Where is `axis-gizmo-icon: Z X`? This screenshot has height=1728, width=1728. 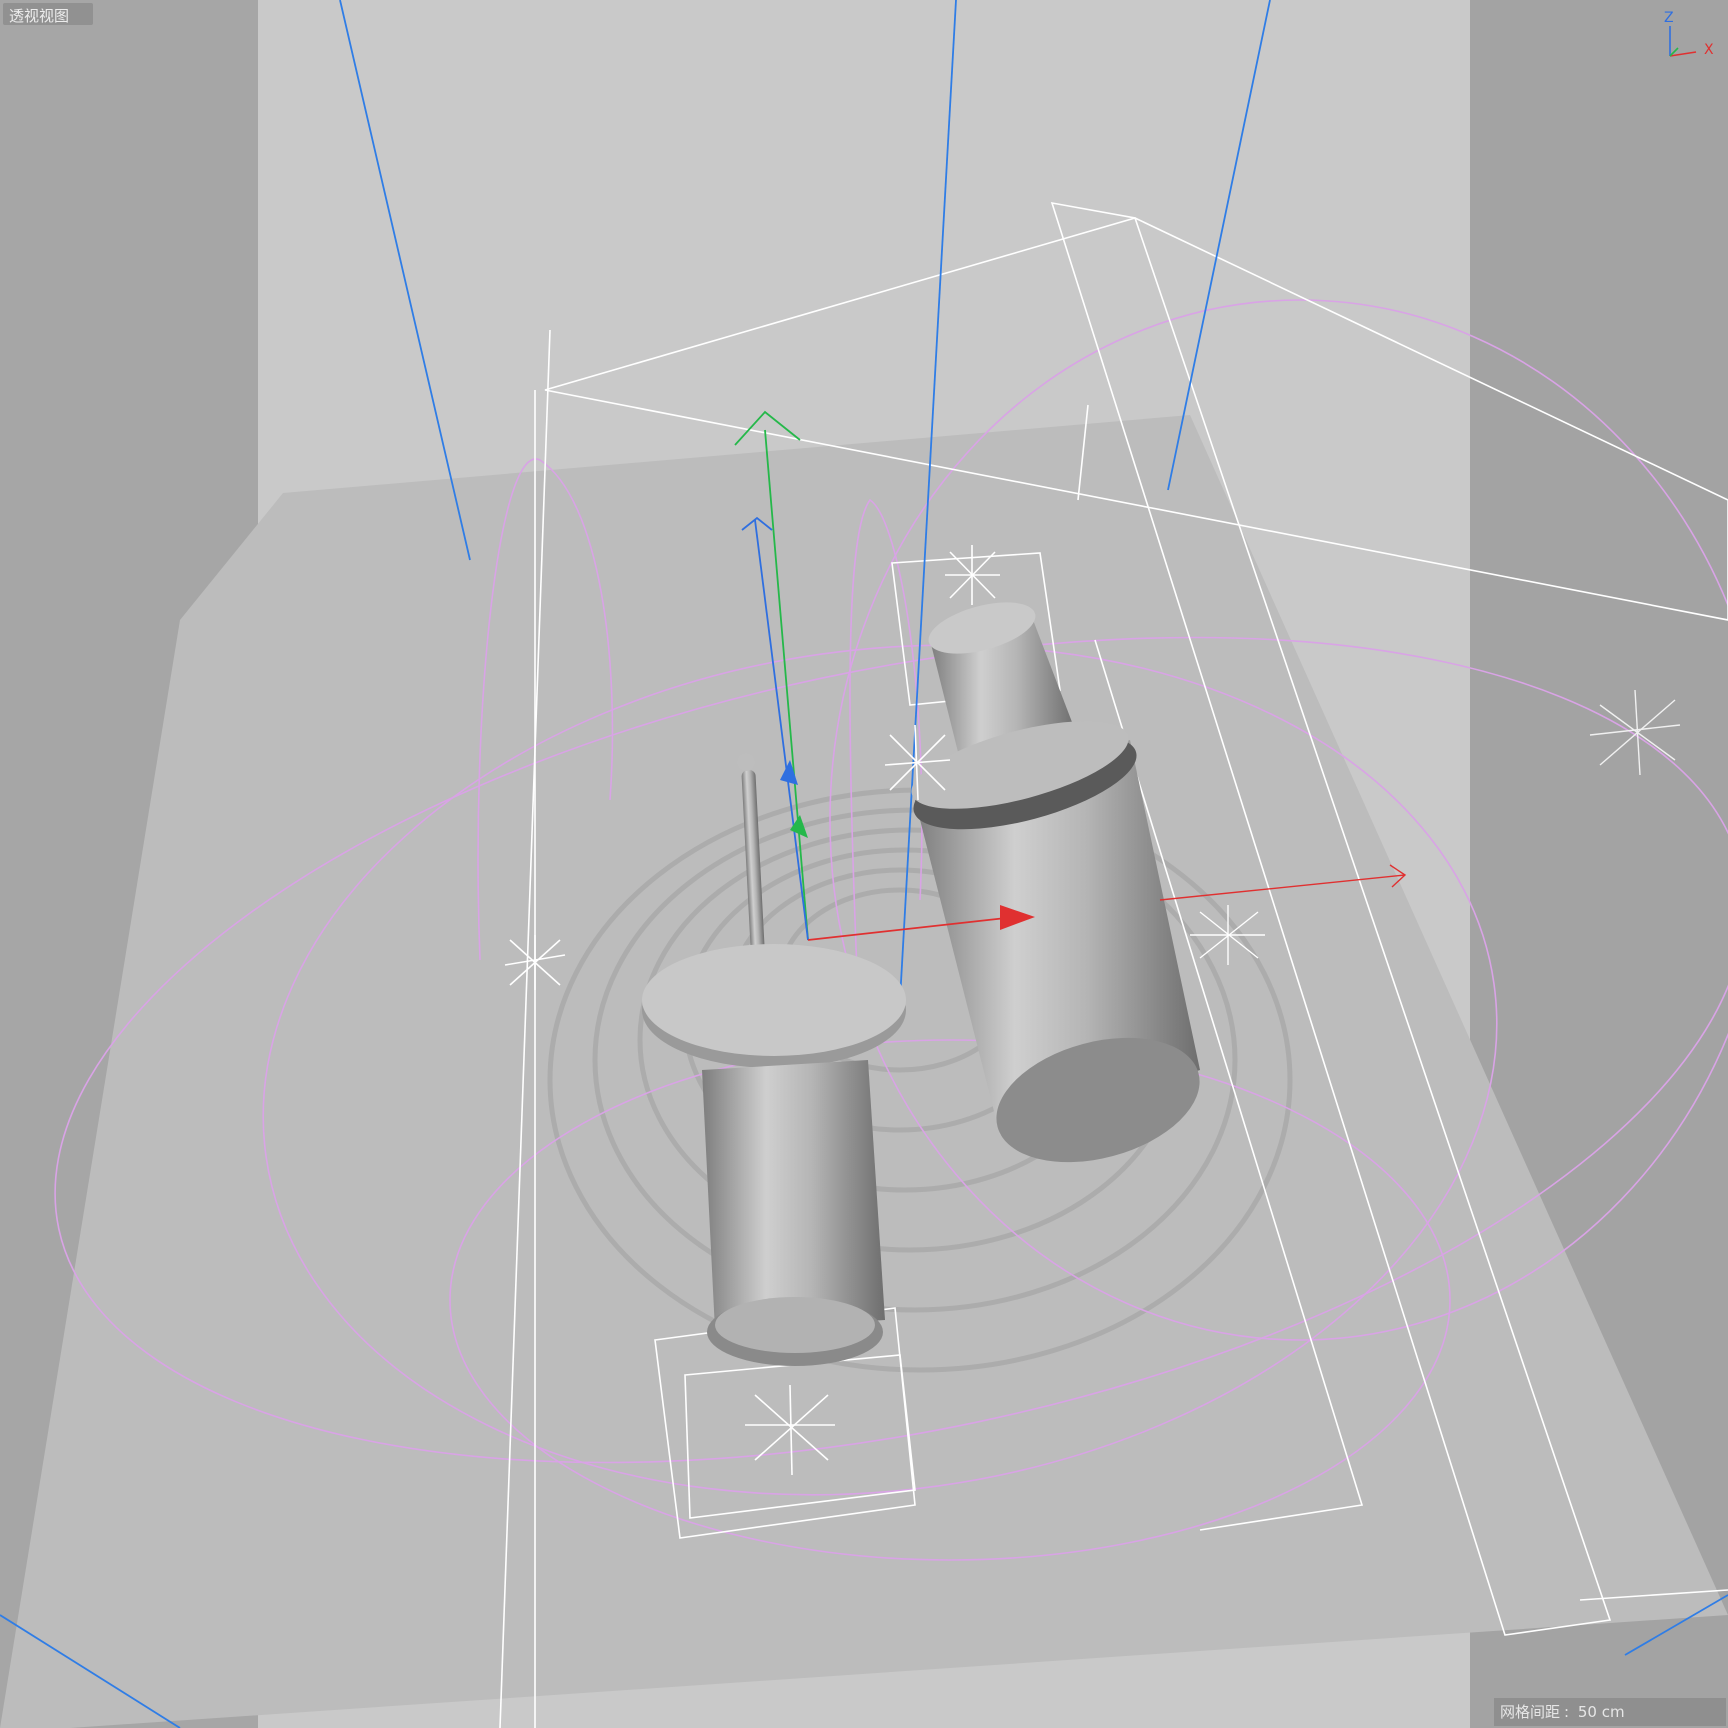
axis-gizmo-icon: Z X is located at coordinates (1690, 35).